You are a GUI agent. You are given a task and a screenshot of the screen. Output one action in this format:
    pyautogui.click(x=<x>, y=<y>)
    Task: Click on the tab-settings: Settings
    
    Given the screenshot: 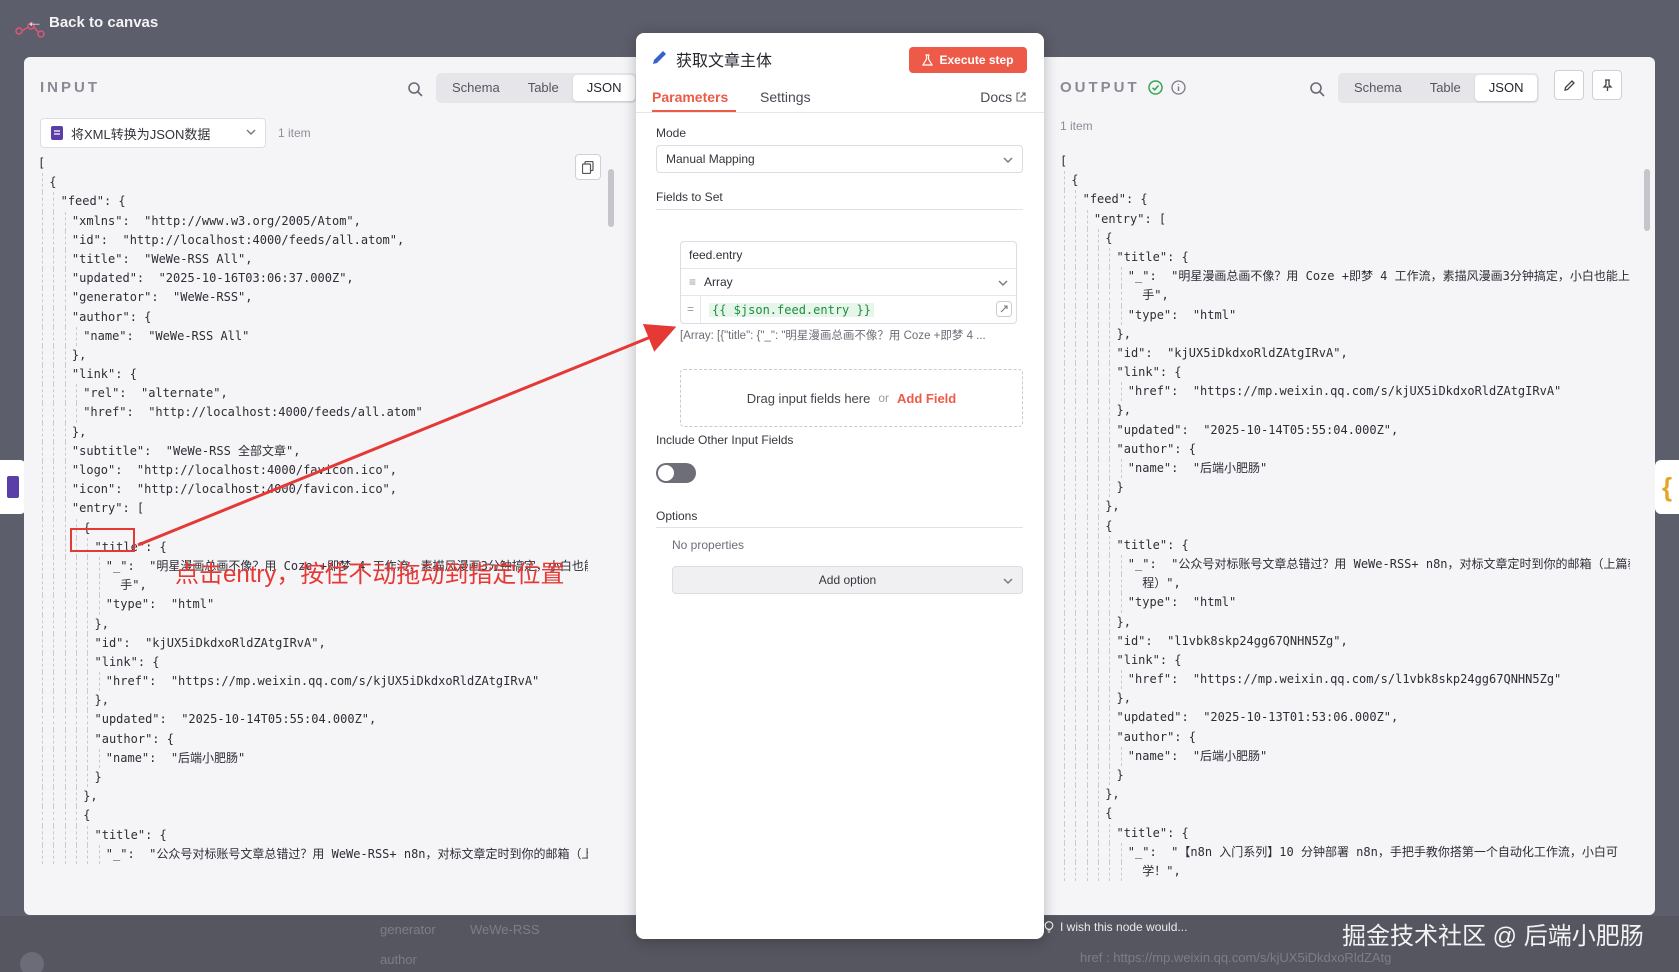 What is the action you would take?
    pyautogui.click(x=785, y=97)
    